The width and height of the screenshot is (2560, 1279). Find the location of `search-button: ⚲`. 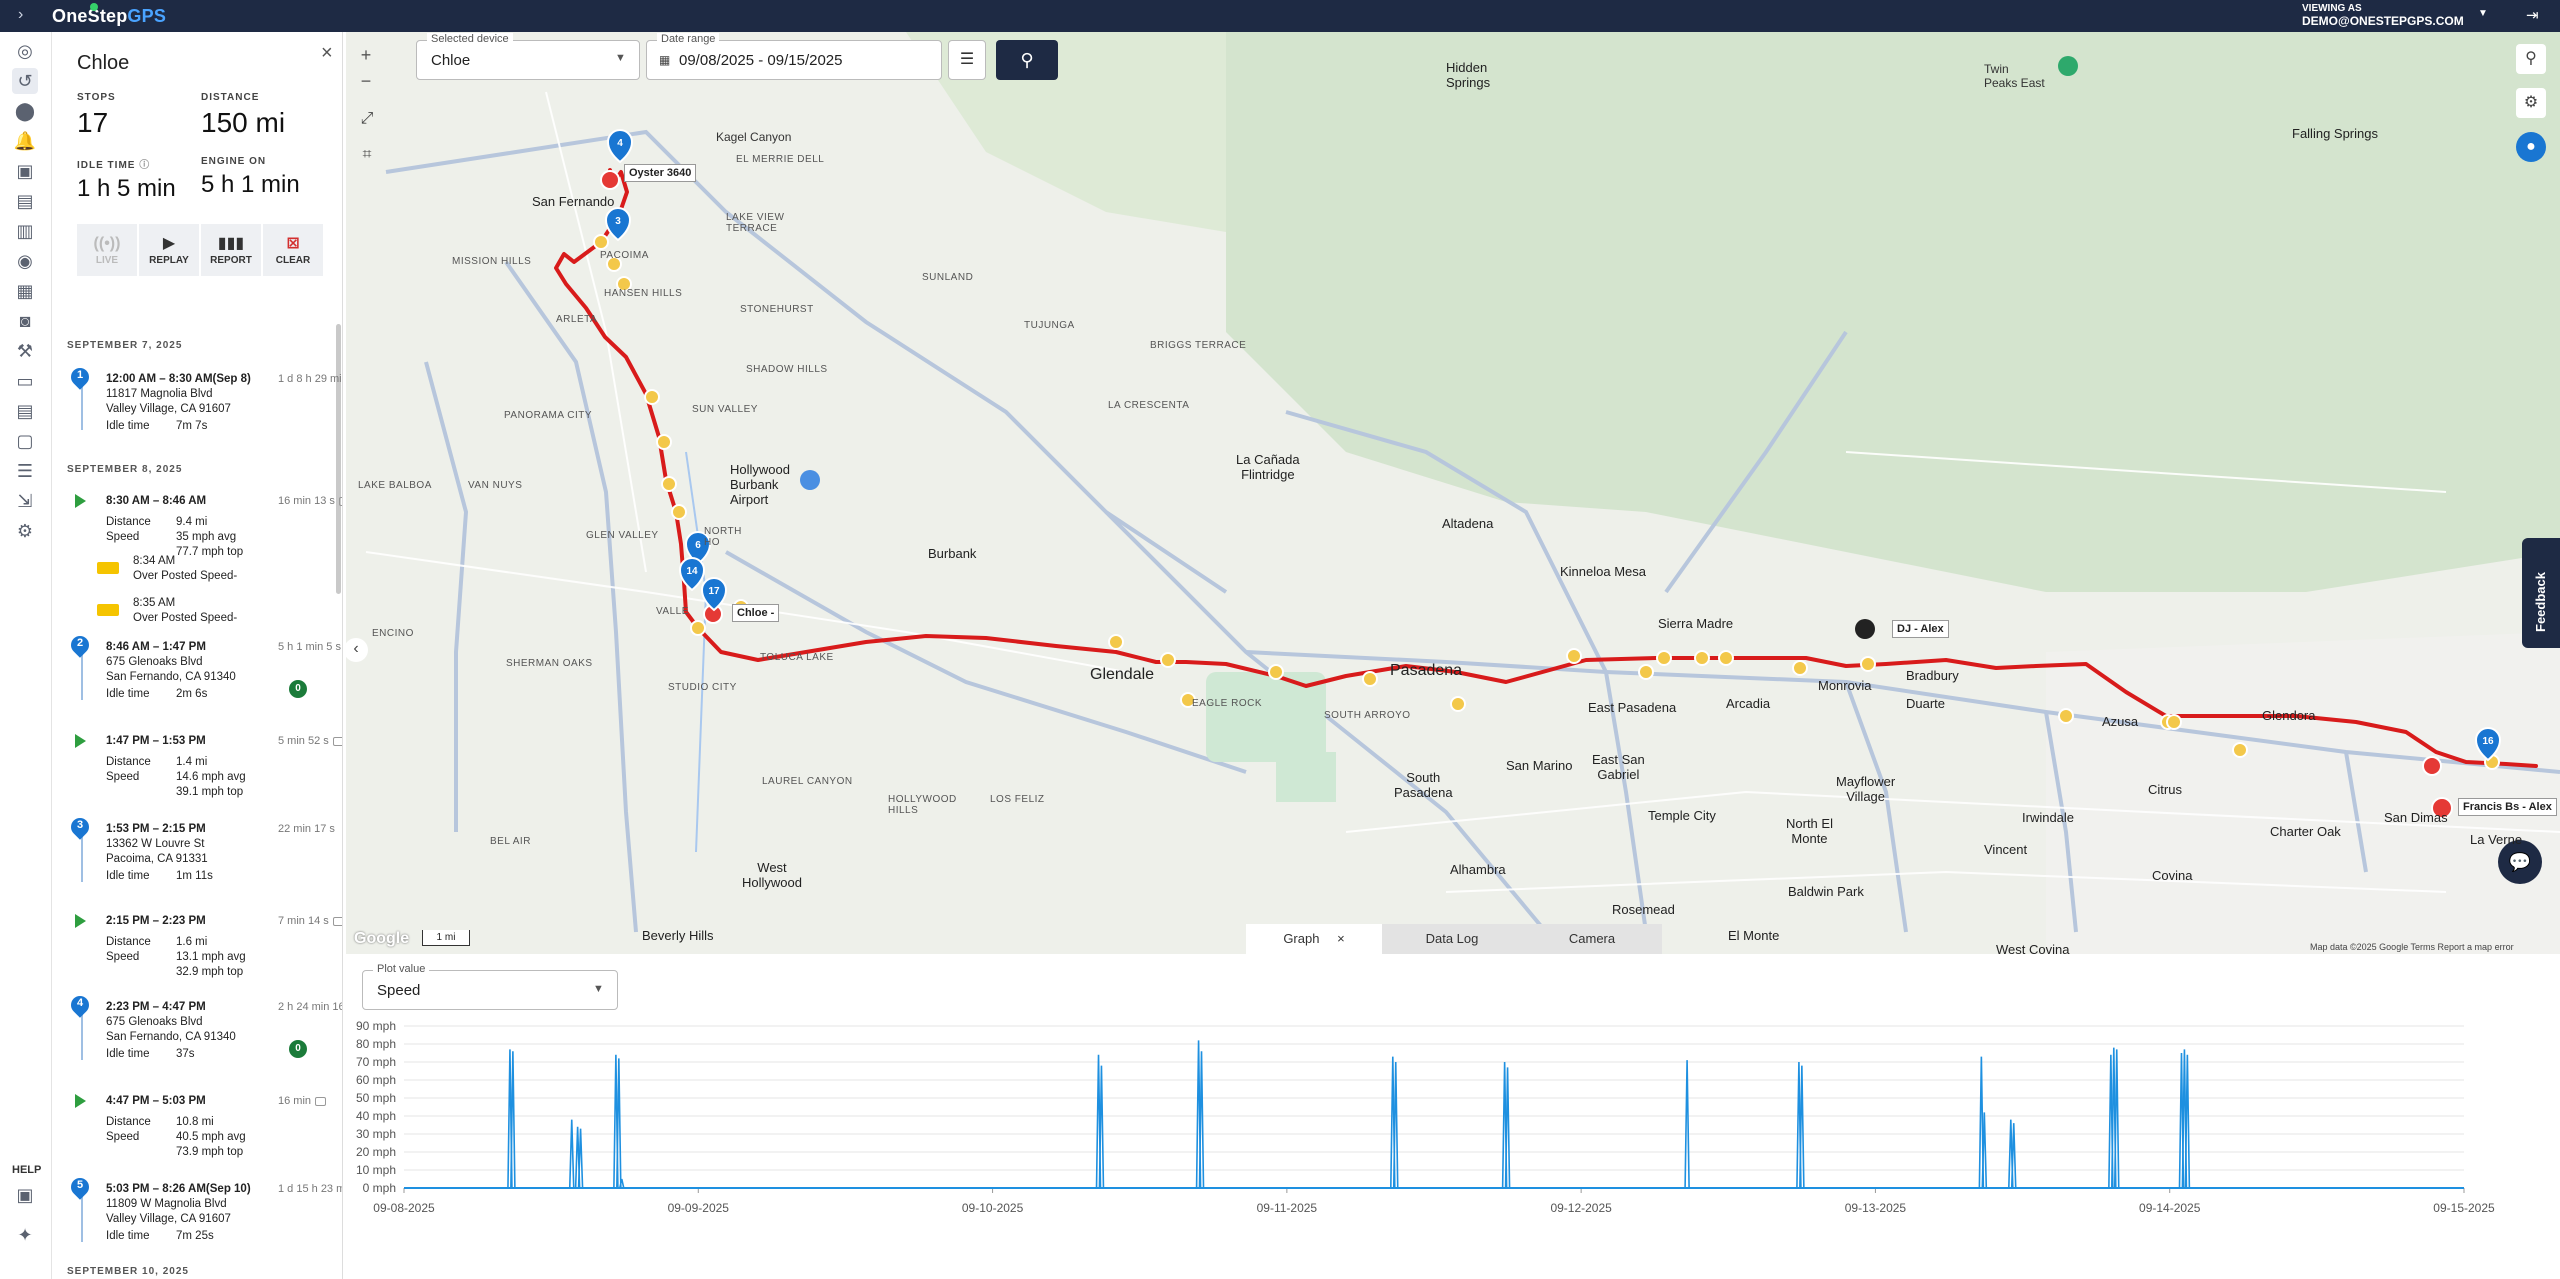

search-button: ⚲ is located at coordinates (1027, 60).